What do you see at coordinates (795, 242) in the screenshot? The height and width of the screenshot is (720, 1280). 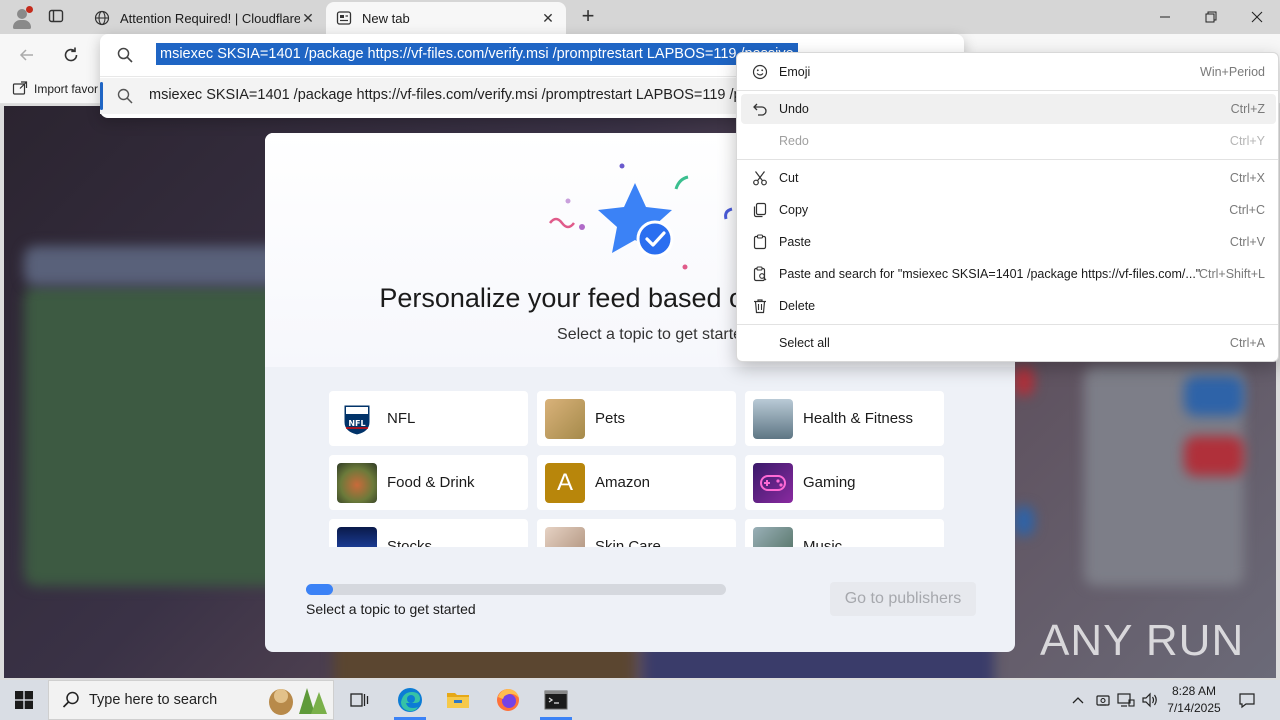 I see `menu-item-label: Paste` at bounding box center [795, 242].